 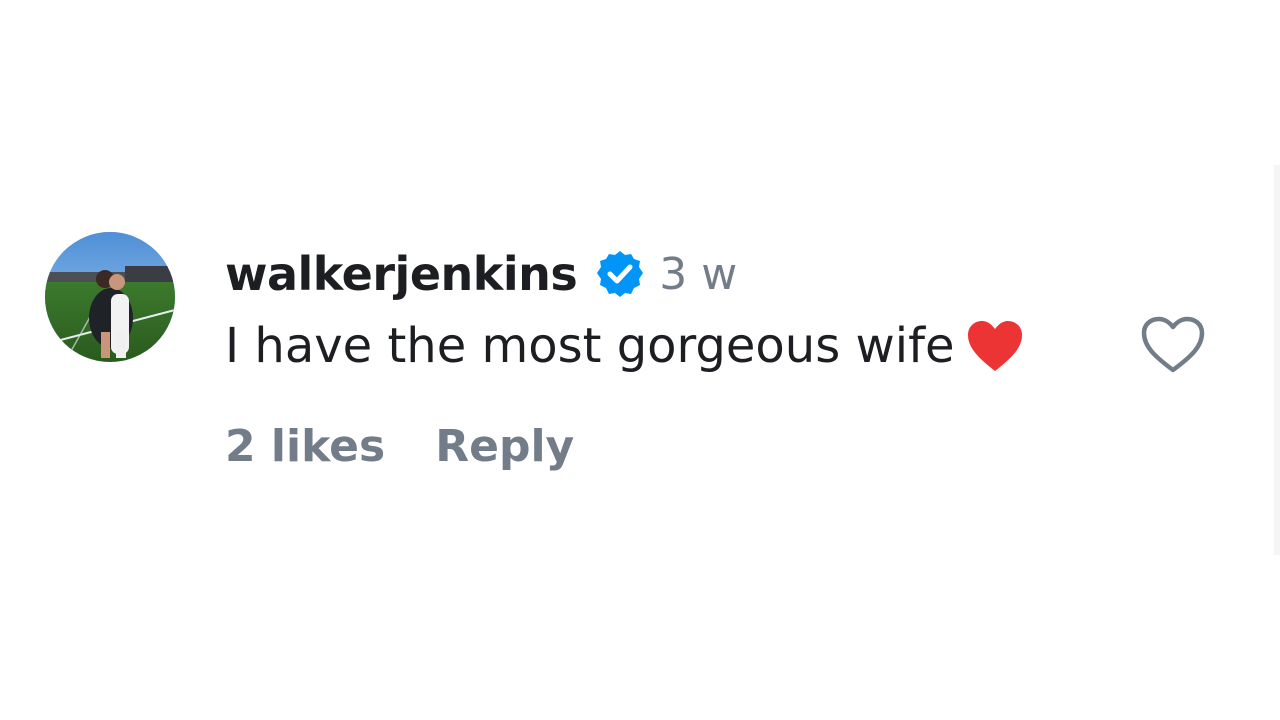 I want to click on red-heart-emoji-icon, so click(x=995, y=346).